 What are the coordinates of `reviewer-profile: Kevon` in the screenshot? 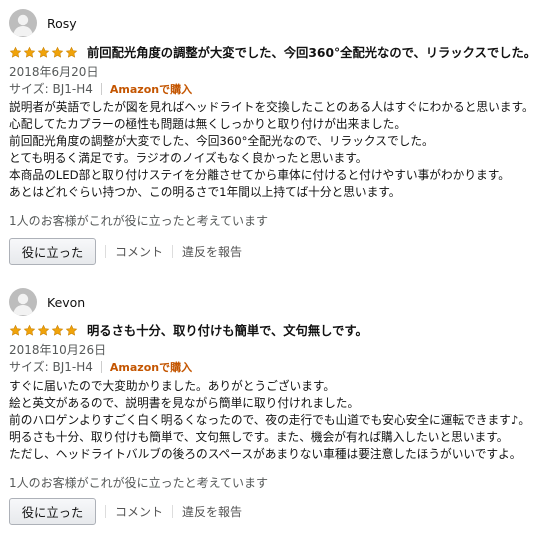 It's located at (47, 302).